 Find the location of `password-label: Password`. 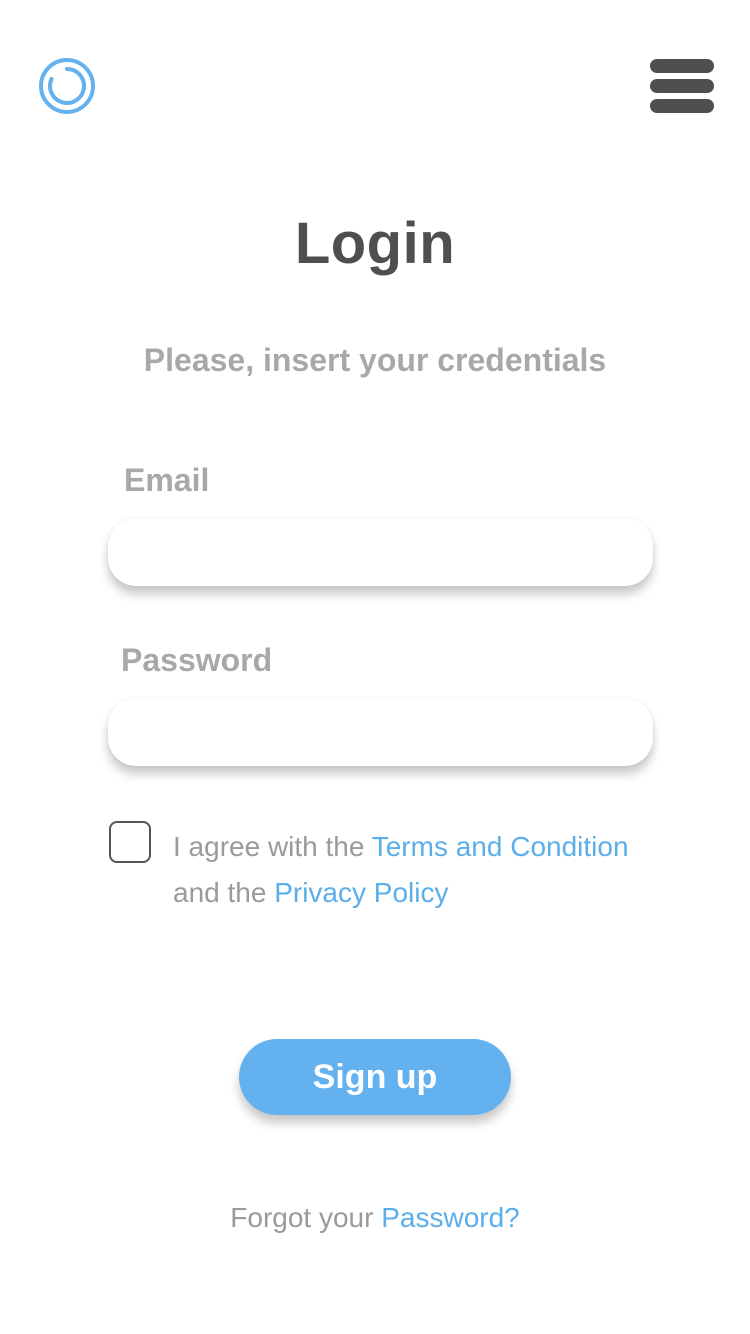

password-label: Password is located at coordinates (197, 660).